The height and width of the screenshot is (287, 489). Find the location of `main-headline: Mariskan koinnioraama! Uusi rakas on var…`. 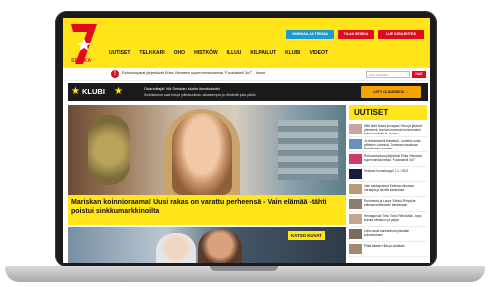

main-headline: Mariskan koinnioraama! Uusi rakas on var… is located at coordinates (206, 207).